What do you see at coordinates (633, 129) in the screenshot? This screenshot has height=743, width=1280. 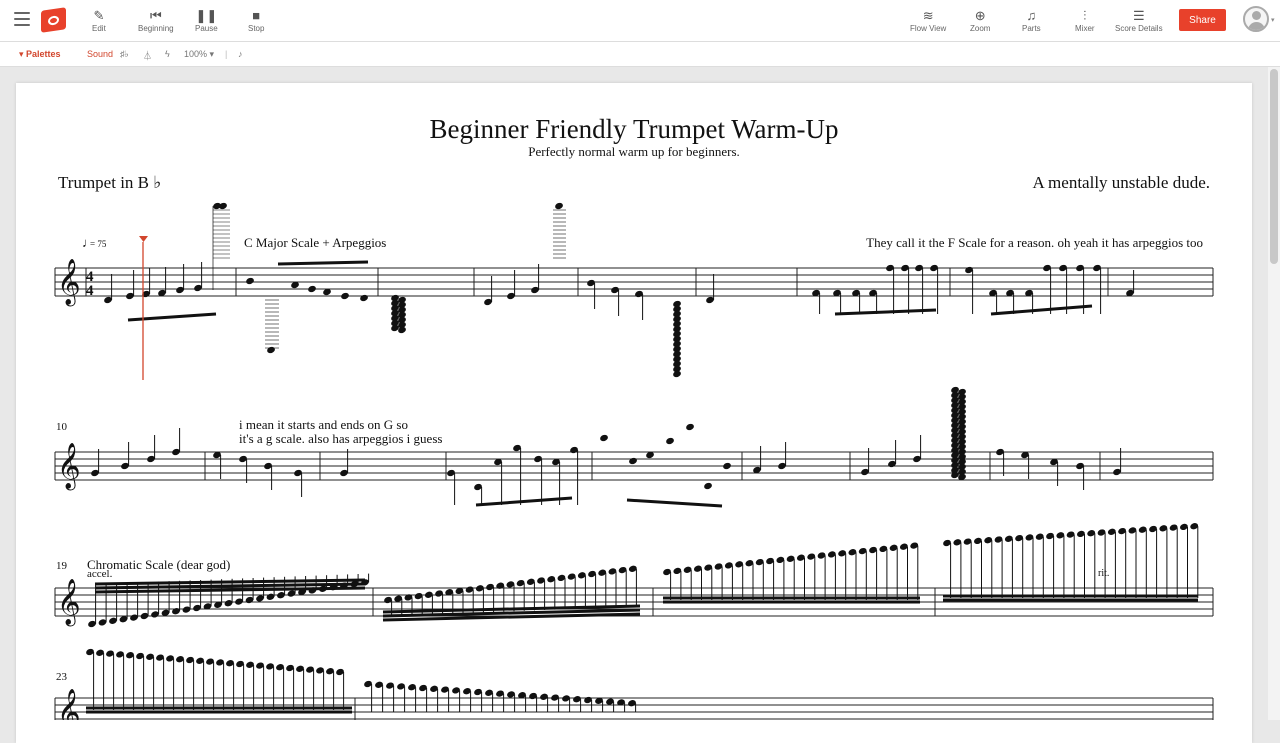 I see `score-title: Beginner Friendly Trumpet Warm-Up` at bounding box center [633, 129].